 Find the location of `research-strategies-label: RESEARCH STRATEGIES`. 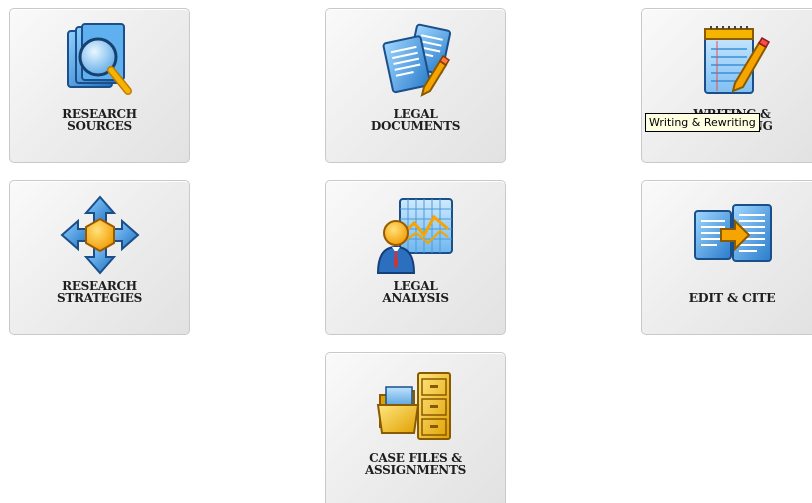

research-strategies-label: RESEARCH STRATEGIES is located at coordinates (99, 292).